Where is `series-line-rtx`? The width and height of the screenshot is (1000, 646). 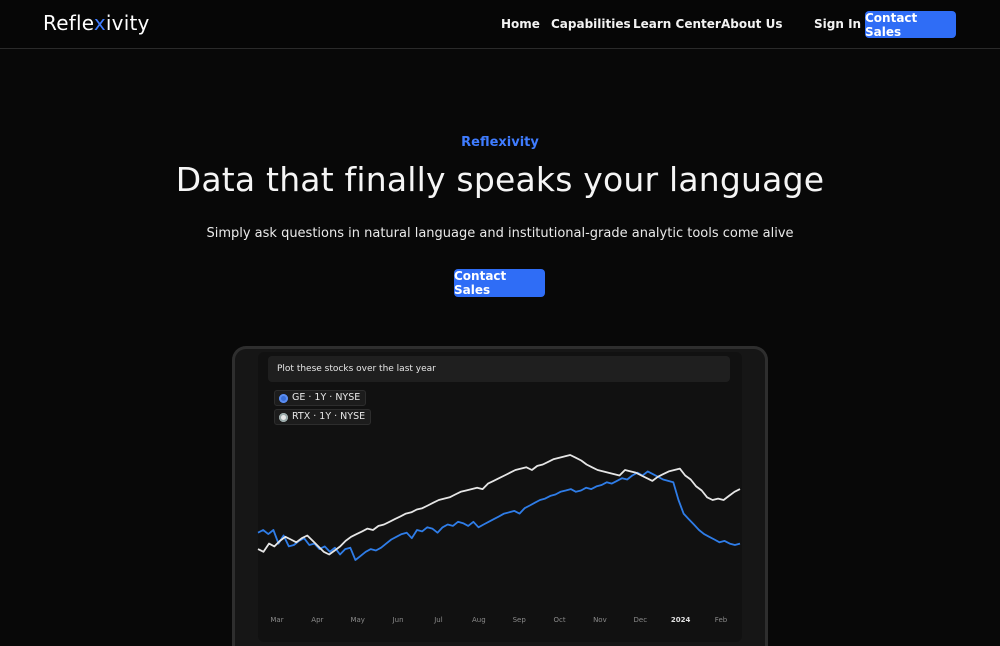 series-line-rtx is located at coordinates (499, 505).